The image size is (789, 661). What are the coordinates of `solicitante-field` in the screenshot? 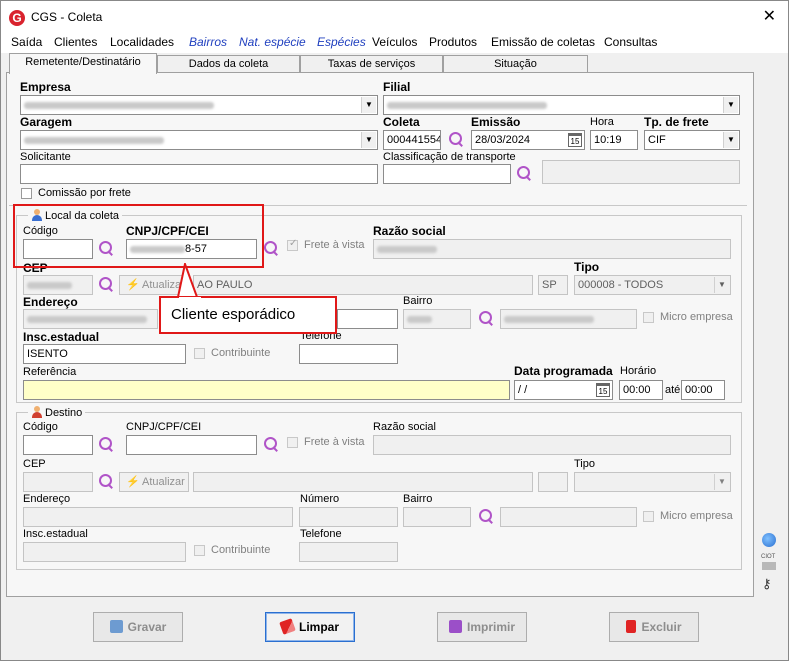 It's located at (199, 174).